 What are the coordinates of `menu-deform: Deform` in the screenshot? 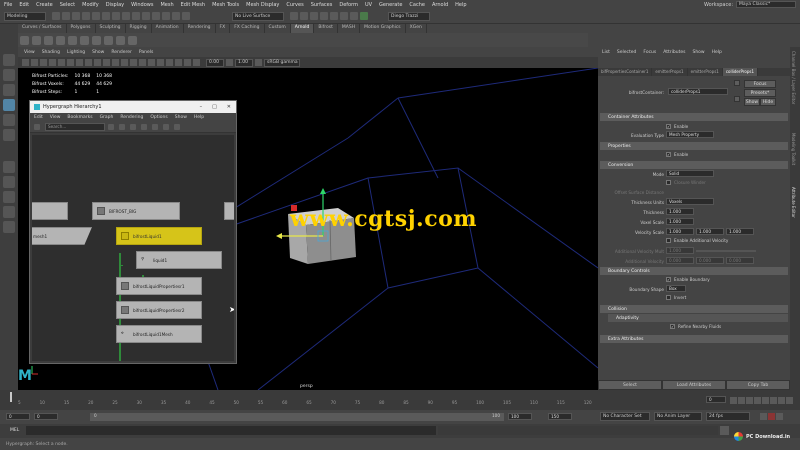 It's located at (348, 5).